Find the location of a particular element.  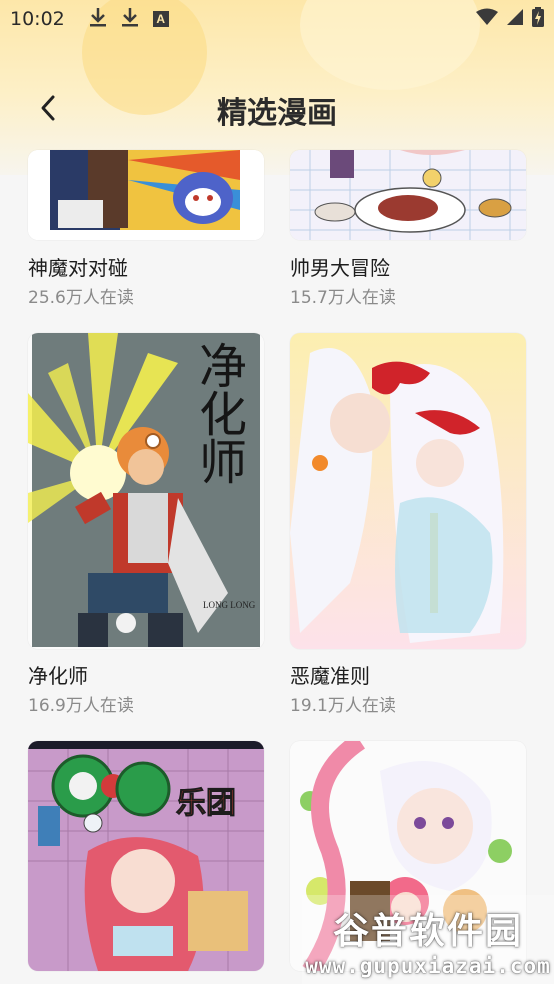

watermark-logo-text: 谷普软件园 is located at coordinates (427, 931).